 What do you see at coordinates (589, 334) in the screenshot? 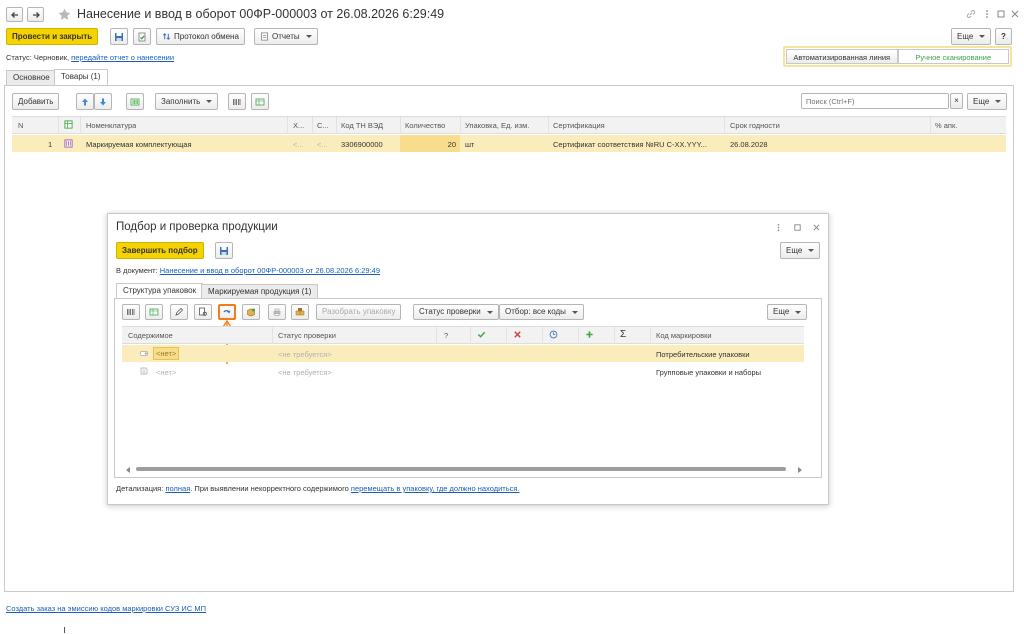
I see `plus-icon` at bounding box center [589, 334].